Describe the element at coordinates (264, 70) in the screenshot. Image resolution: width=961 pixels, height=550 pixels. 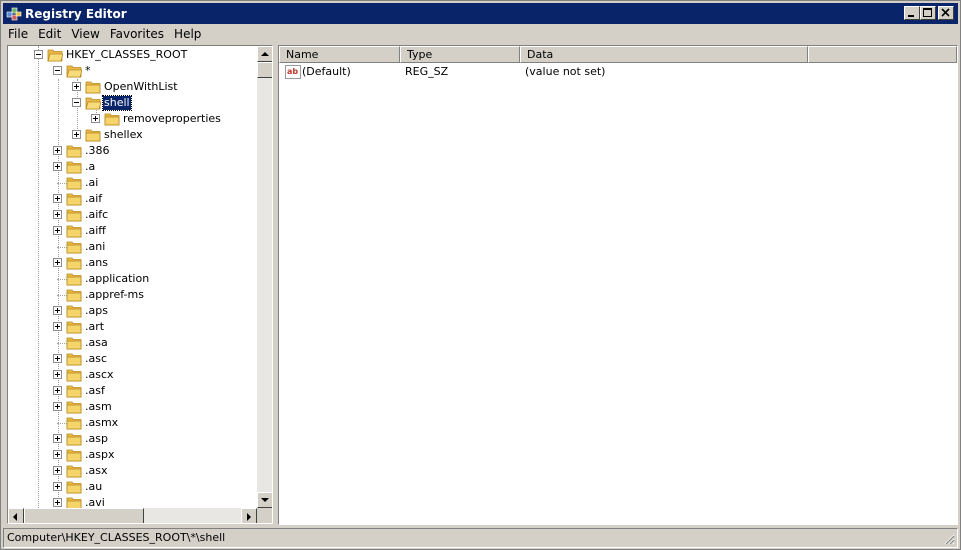
I see `tree-vertical-thumb` at that location.